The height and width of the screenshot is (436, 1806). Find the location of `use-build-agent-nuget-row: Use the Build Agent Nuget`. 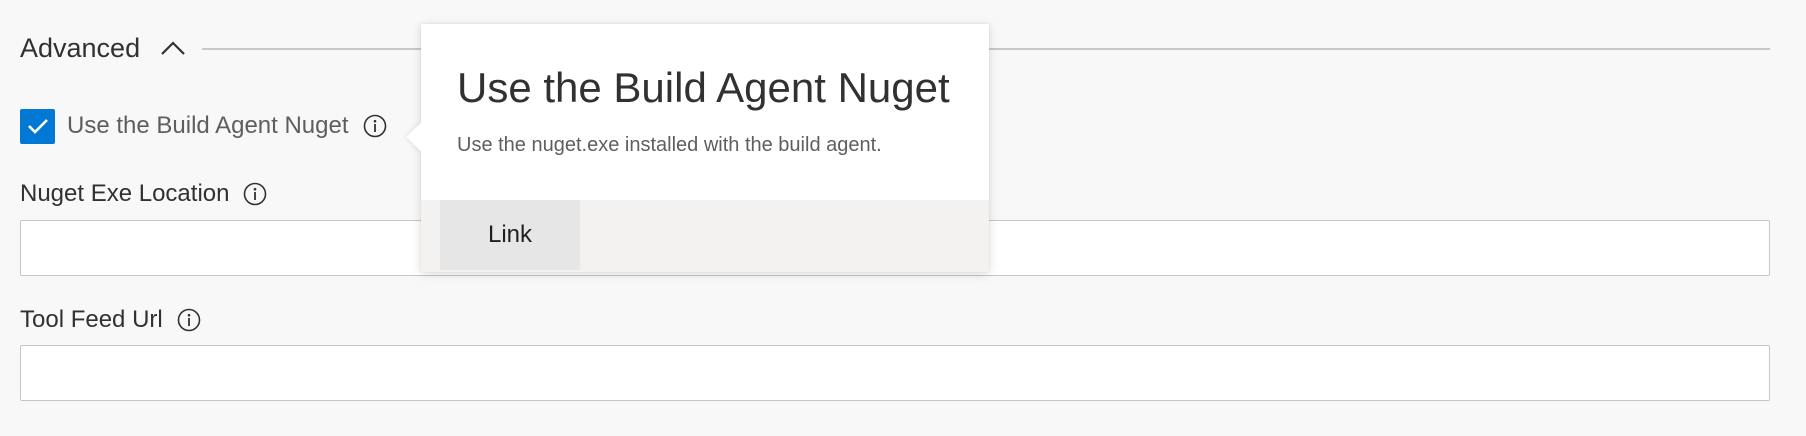

use-build-agent-nuget-row: Use the Build Agent Nuget is located at coordinates (203, 126).